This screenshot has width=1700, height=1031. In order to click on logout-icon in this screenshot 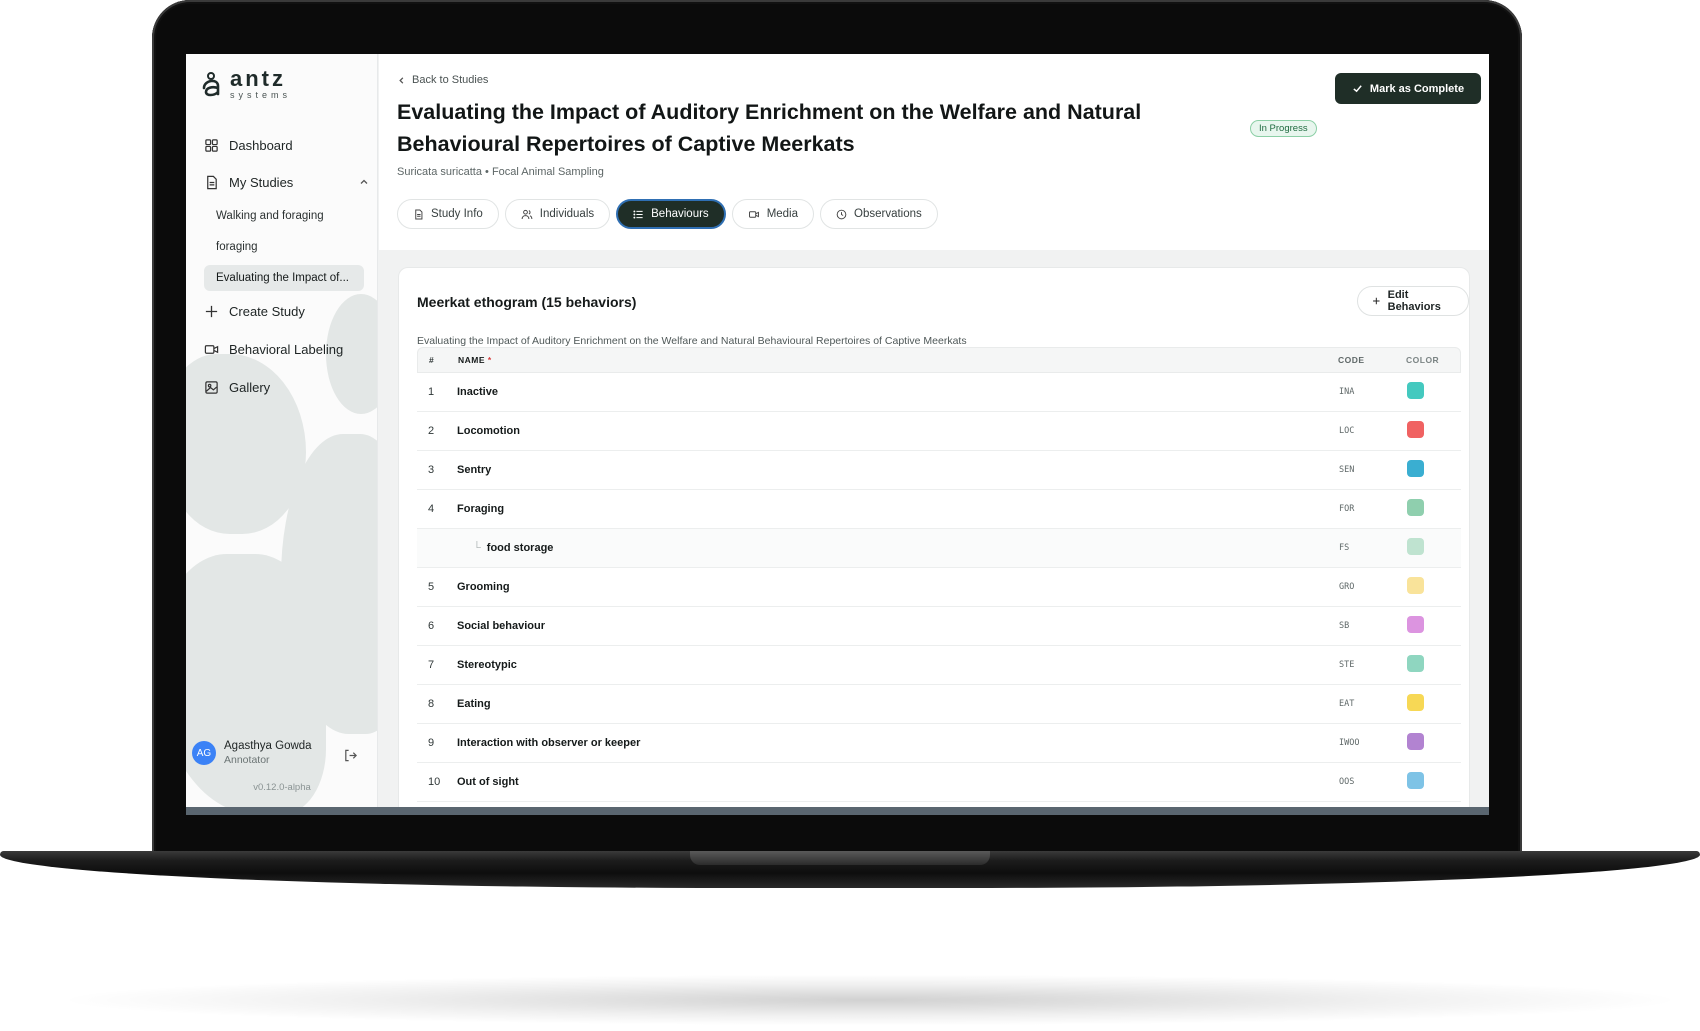, I will do `click(350, 755)`.